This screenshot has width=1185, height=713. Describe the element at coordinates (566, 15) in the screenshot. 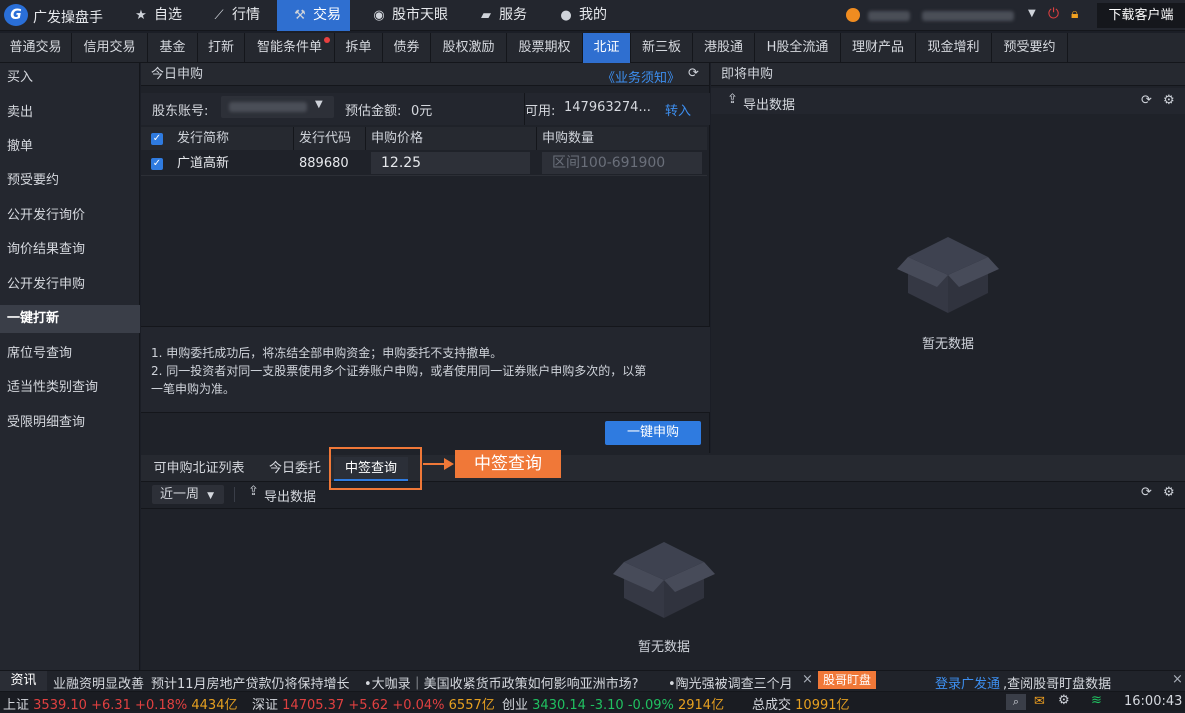

I see `user-icon: ●` at that location.